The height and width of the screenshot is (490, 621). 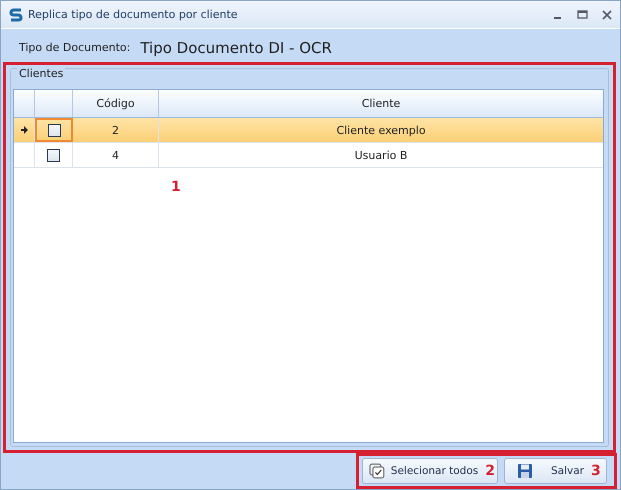 What do you see at coordinates (236, 47) in the screenshot?
I see `document-type-value: Tipo Documento DI - OCR` at bounding box center [236, 47].